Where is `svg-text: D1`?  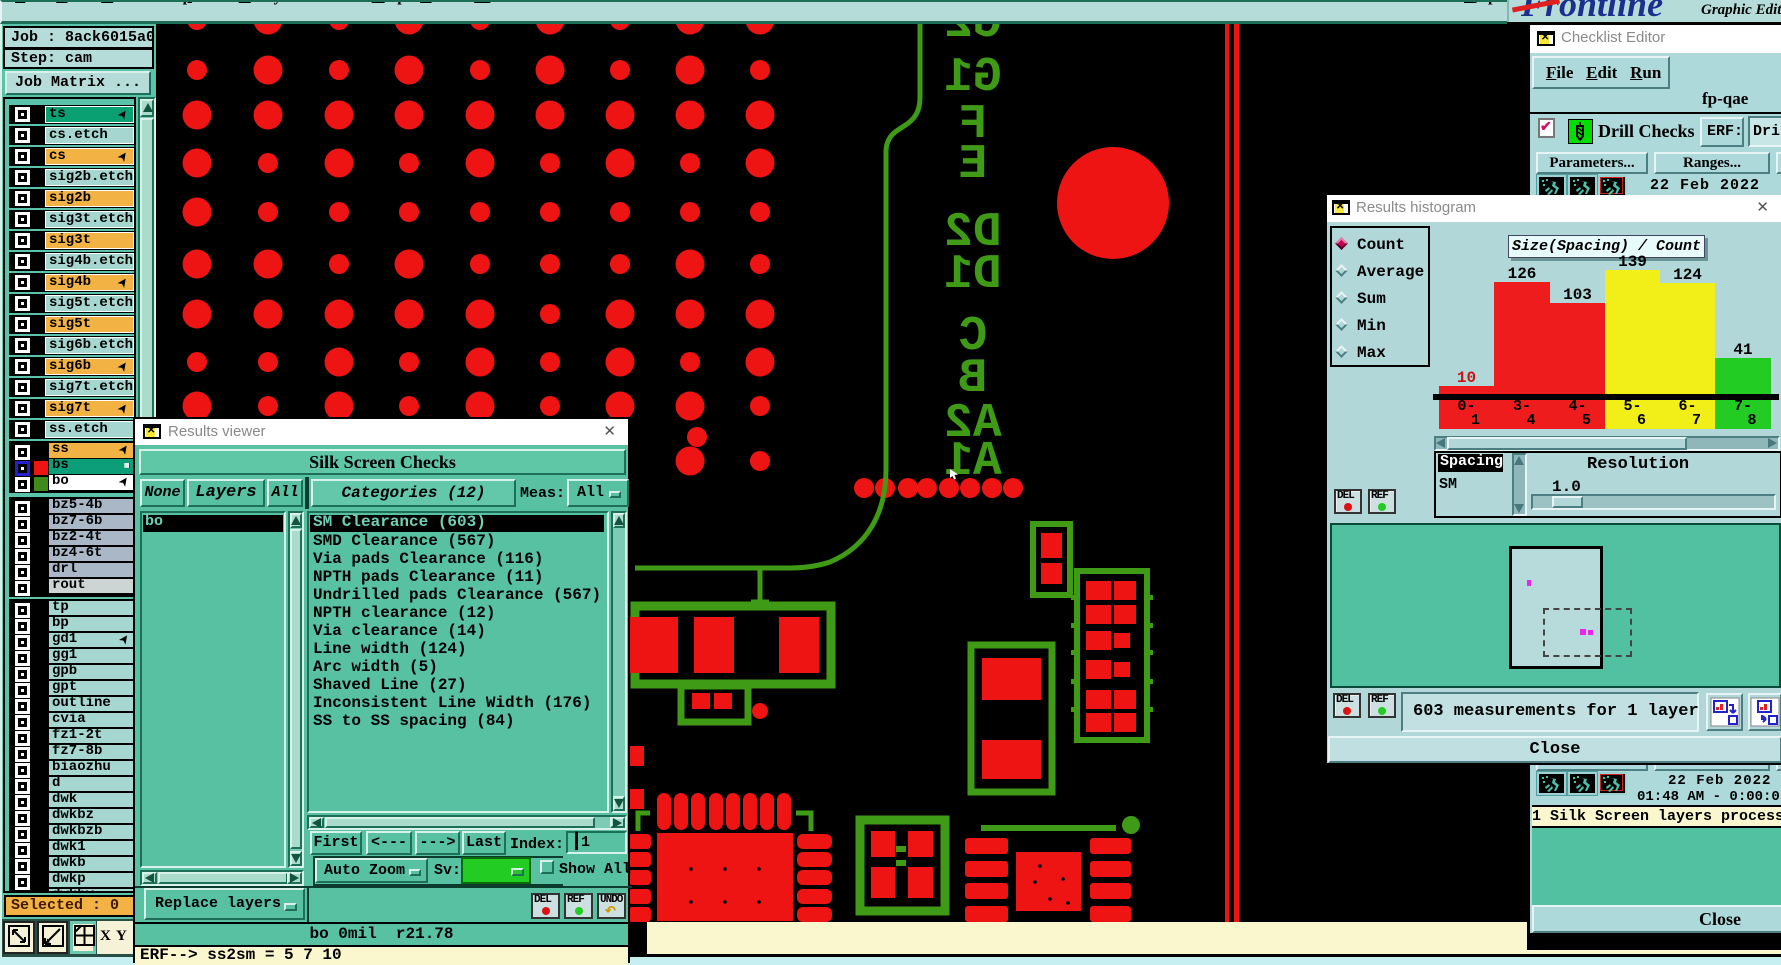 svg-text: D1 is located at coordinates (973, 275).